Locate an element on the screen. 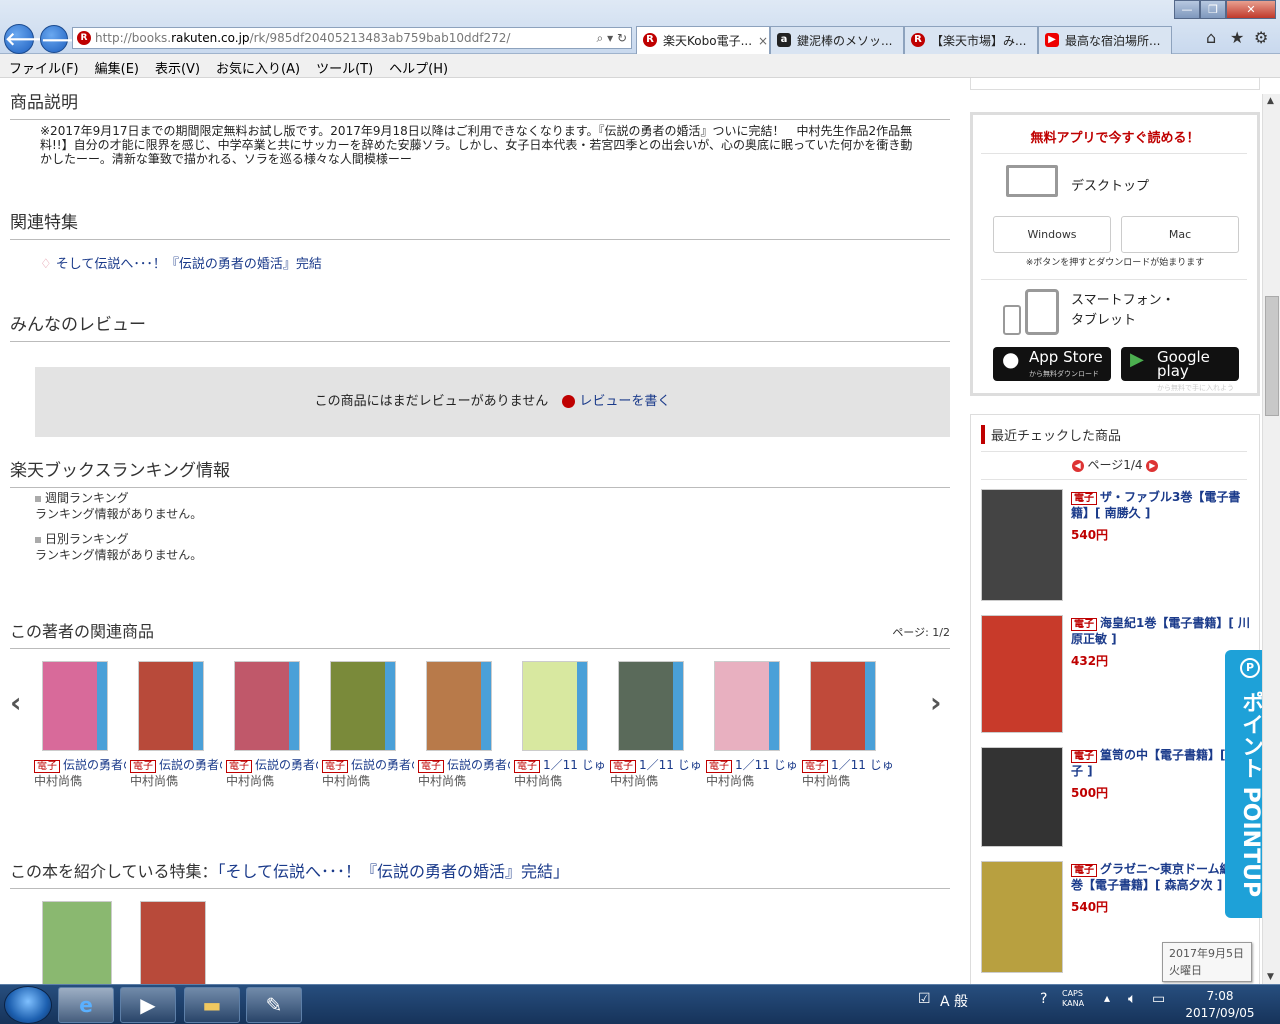 The width and height of the screenshot is (1280, 1024). book-card: 電子伝説の勇者の婚活 2 中村尚儁 is located at coordinates (368, 725).